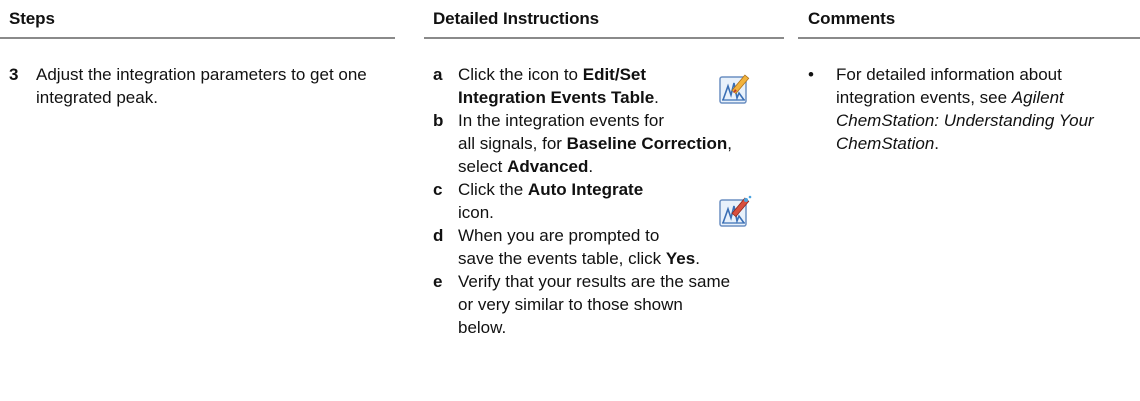 This screenshot has width=1140, height=401. I want to click on advanced-label: Advanced, so click(548, 166).